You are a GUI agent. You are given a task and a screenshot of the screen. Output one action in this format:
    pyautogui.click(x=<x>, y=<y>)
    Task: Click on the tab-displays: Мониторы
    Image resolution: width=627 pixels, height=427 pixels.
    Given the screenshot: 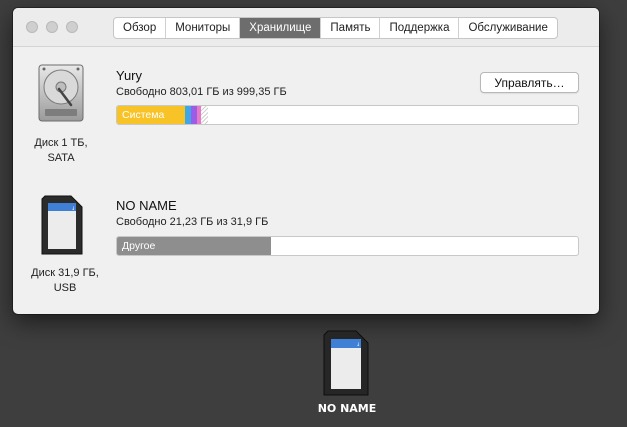 What is the action you would take?
    pyautogui.click(x=203, y=28)
    